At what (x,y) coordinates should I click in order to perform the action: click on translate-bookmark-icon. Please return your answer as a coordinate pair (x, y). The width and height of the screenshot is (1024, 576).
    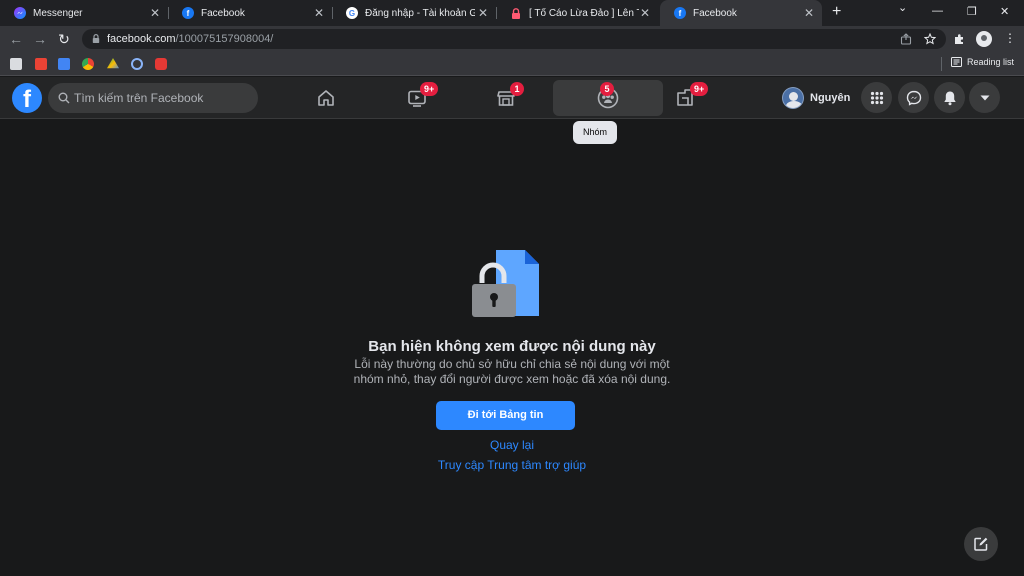
    Looking at the image, I should click on (64, 64).